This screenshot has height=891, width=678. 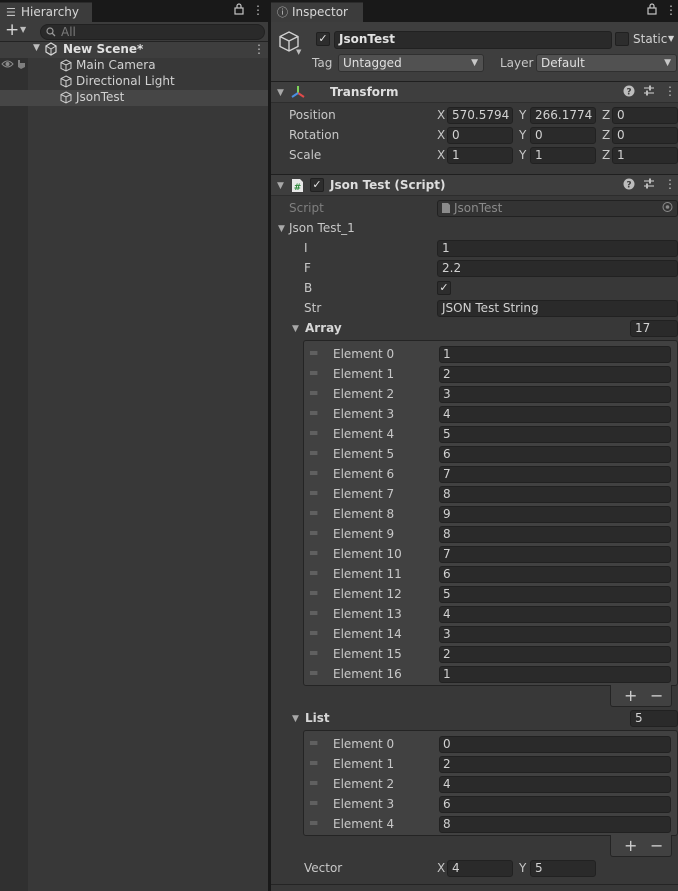 What do you see at coordinates (667, 208) in the screenshot?
I see `object-picker-icon` at bounding box center [667, 208].